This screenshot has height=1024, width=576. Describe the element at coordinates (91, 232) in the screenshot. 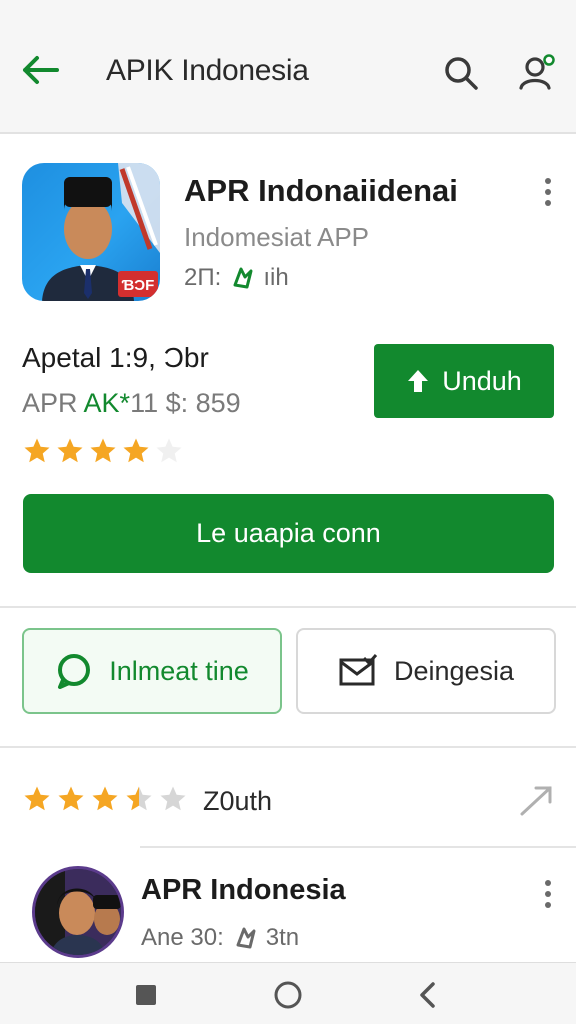

I see `app-icon: ƁƆF` at that location.